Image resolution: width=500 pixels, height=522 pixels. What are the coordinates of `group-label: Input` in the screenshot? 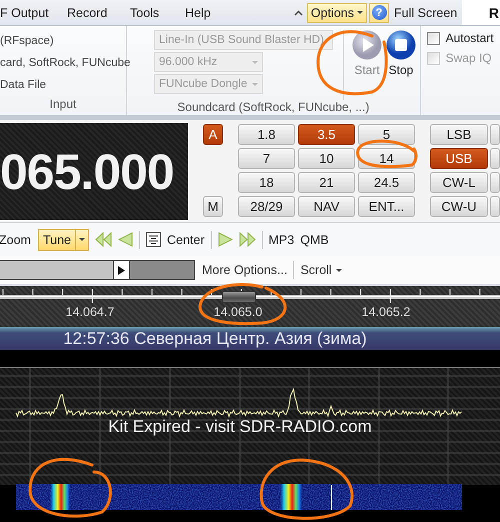 It's located at (63, 105).